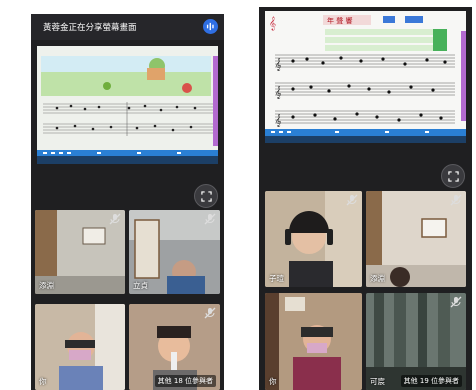  I want to click on participant-name: 子瑄, so click(276, 278).